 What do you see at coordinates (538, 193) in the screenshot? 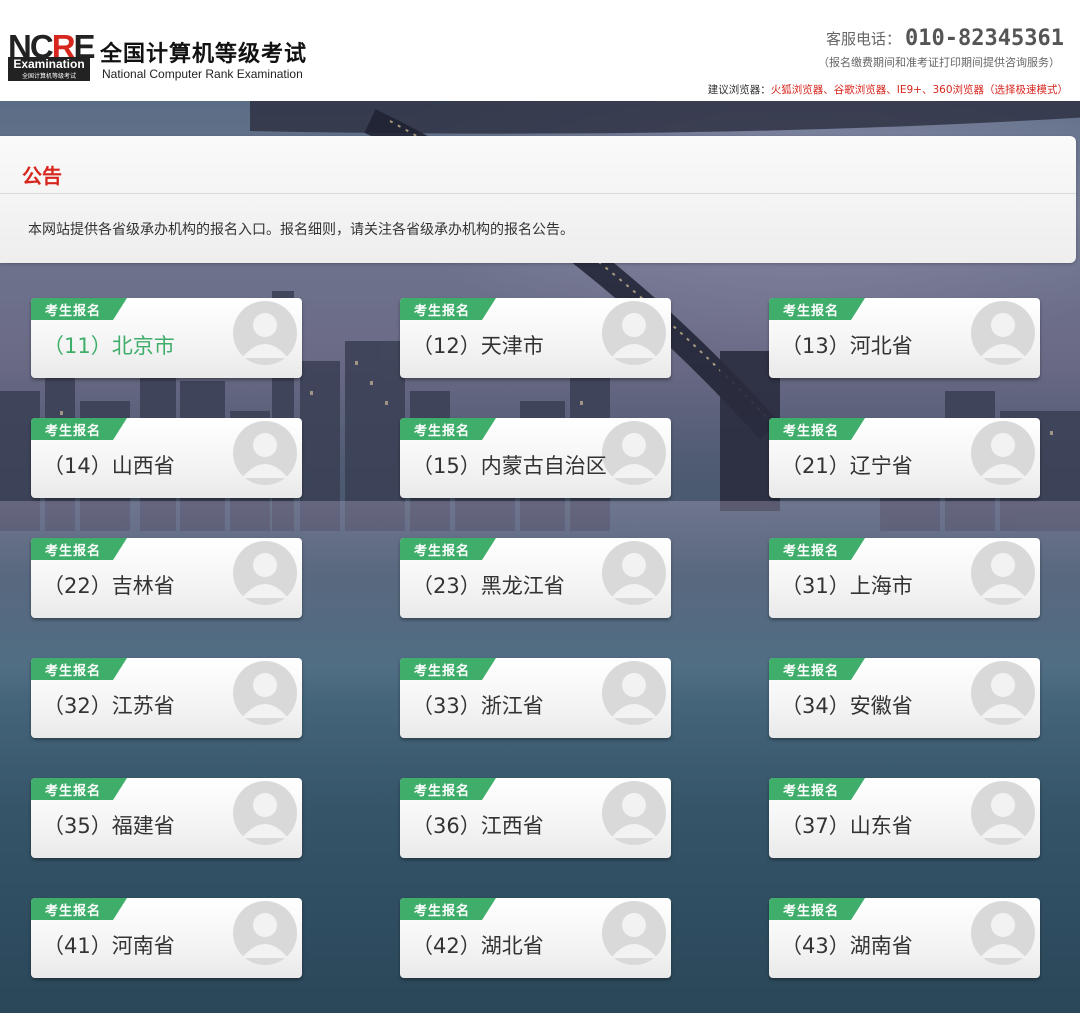
I see `notice-divider` at bounding box center [538, 193].